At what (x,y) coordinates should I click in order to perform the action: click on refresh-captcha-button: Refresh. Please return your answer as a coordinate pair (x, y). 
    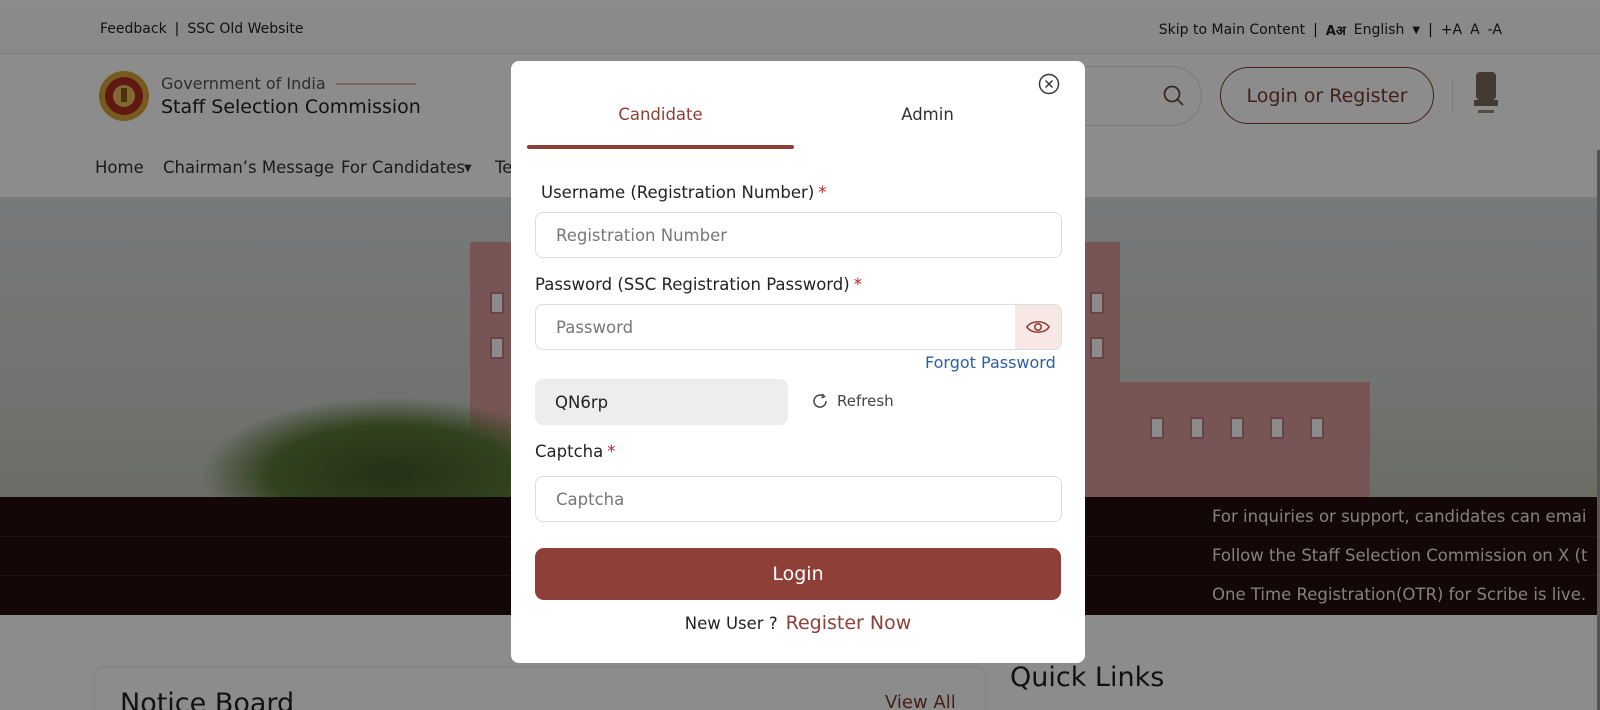
    Looking at the image, I should click on (852, 401).